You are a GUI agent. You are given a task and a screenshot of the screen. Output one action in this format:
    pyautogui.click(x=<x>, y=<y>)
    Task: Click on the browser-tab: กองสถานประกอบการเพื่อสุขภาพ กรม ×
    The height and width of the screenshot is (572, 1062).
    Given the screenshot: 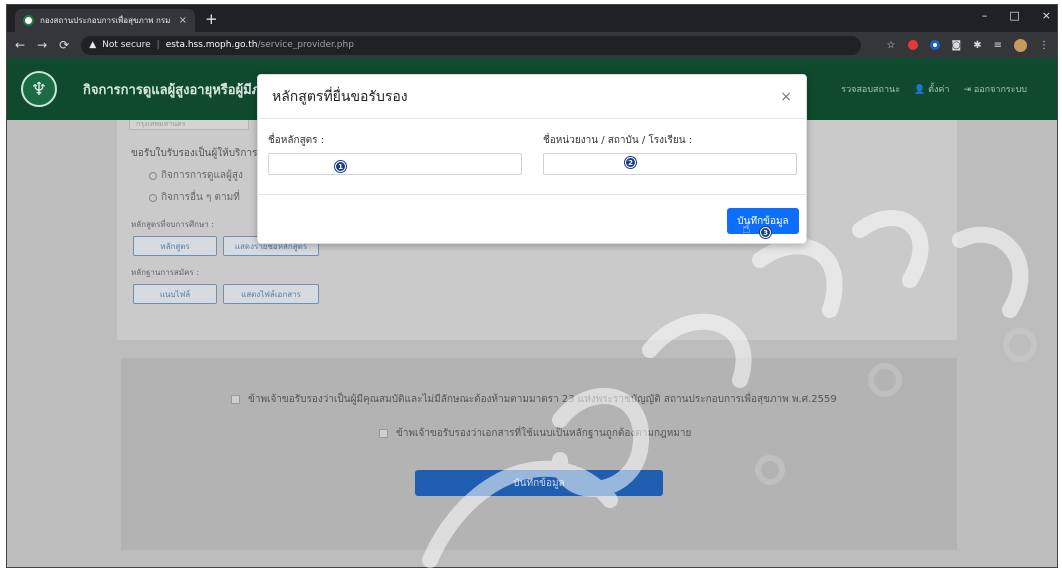 What is the action you would take?
    pyautogui.click(x=105, y=20)
    